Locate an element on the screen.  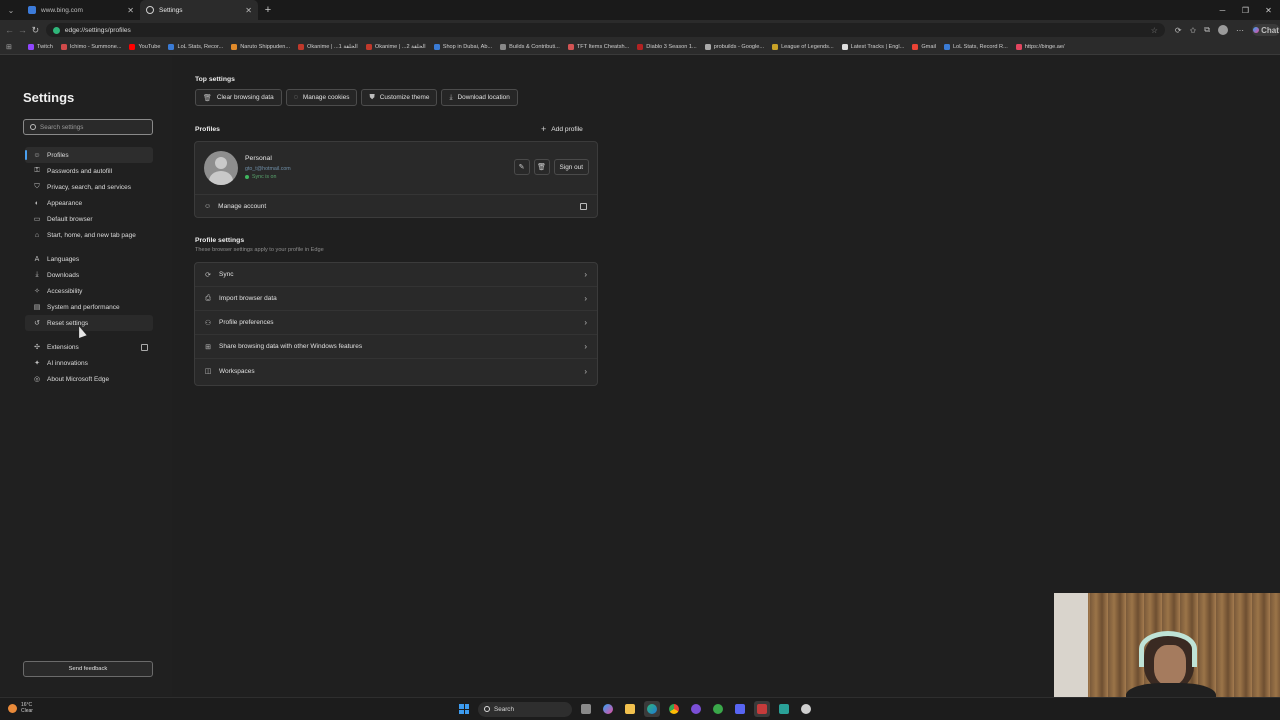
profile-setting-row: ⟳ Sync › is located at coordinates (396, 275).